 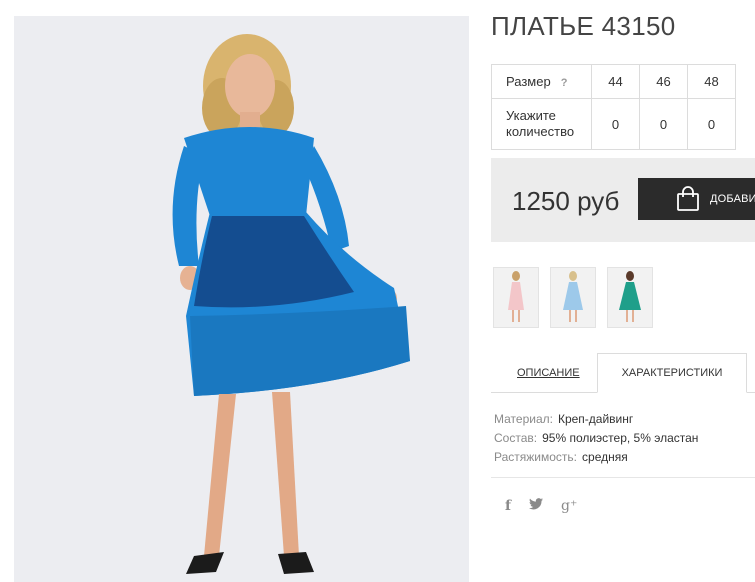 I want to click on social-share: f g⁺, so click(x=541, y=506).